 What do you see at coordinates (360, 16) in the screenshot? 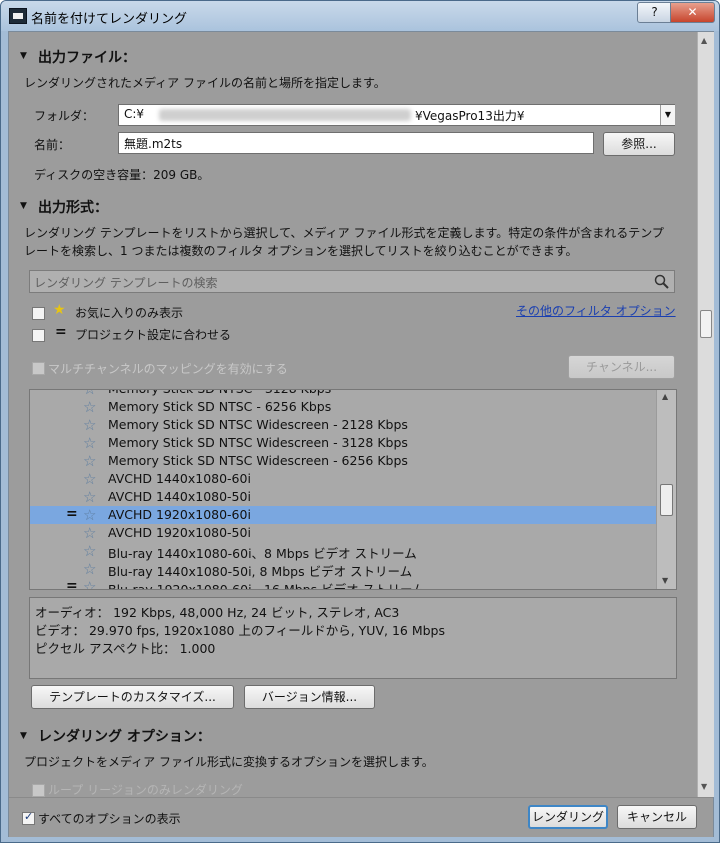
I see `title-bar: 名前を付けてレンダリング ? ✕` at bounding box center [360, 16].